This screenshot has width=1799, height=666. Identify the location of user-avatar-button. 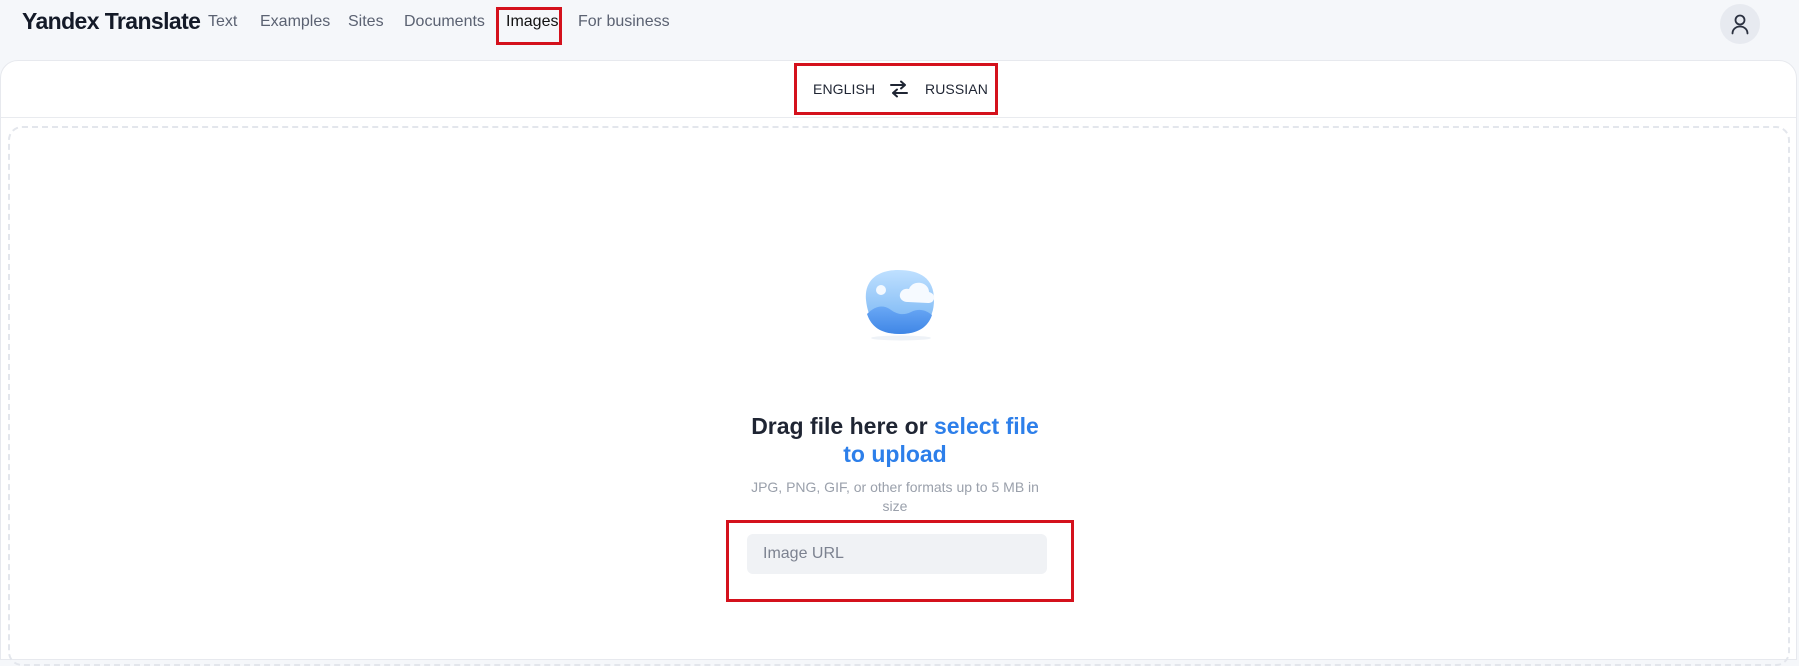
(1740, 24).